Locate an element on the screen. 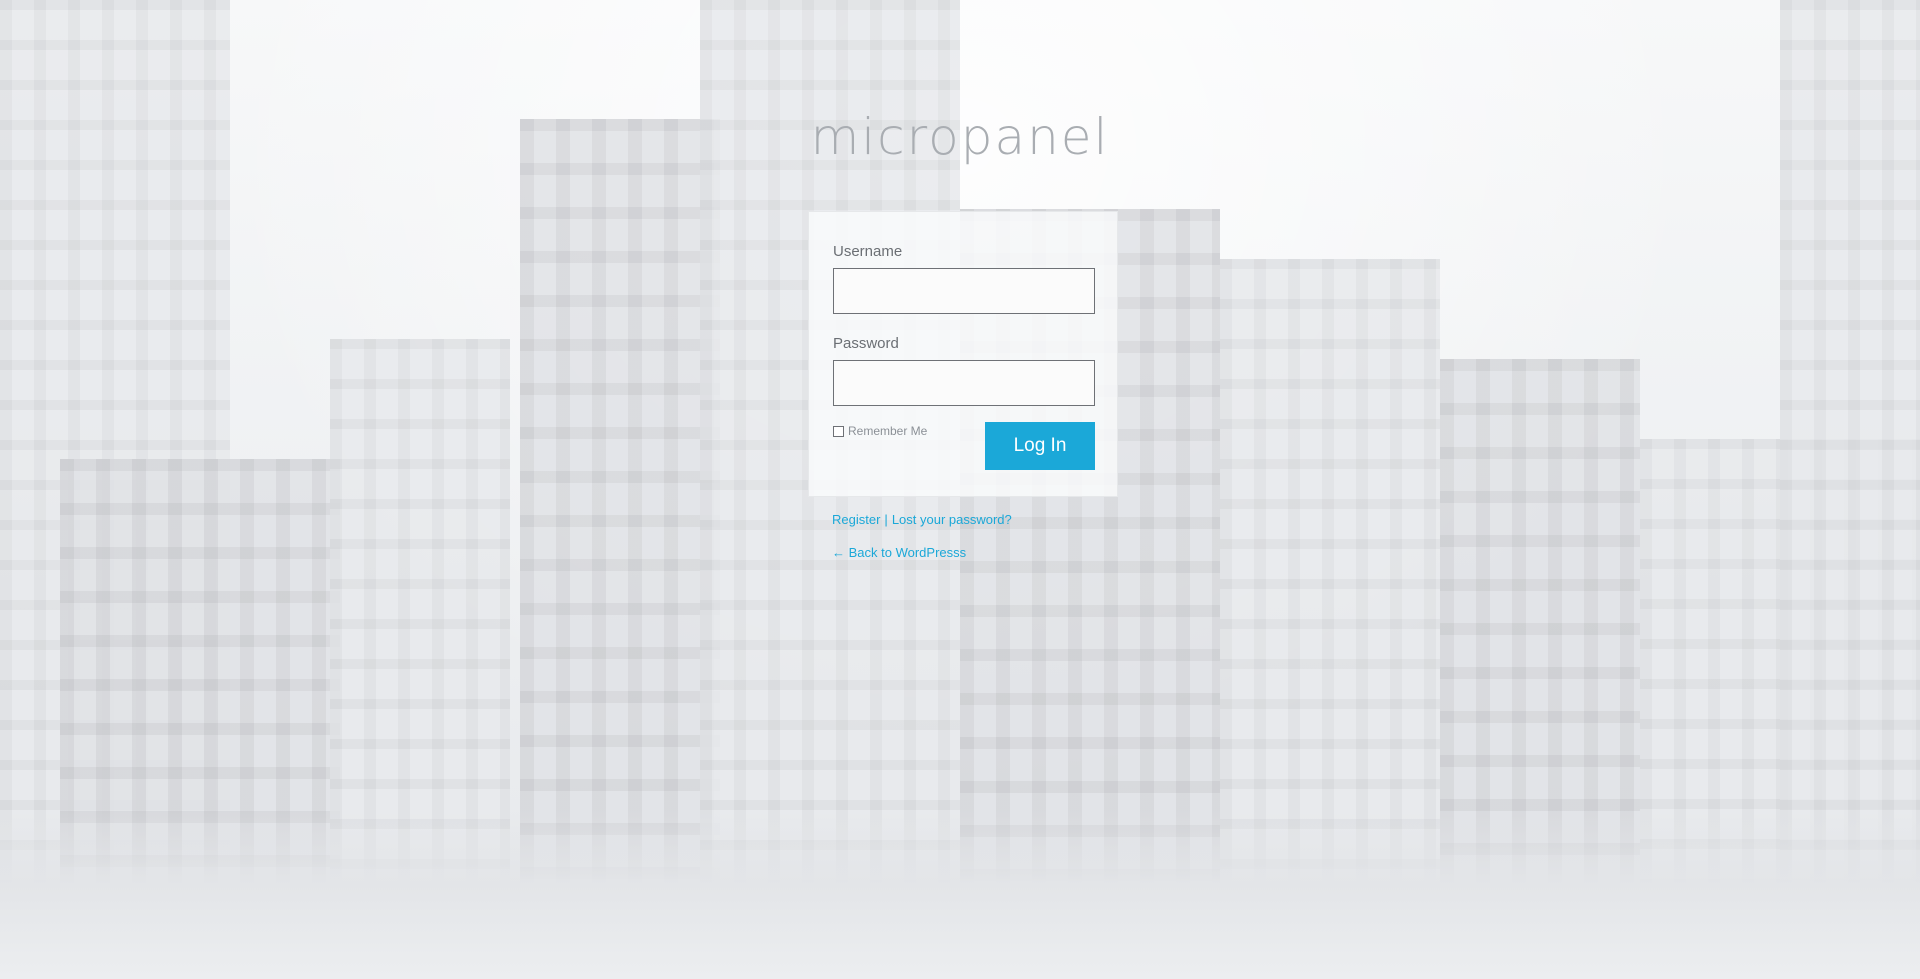 The image size is (1920, 979). remember-me: Remember Me is located at coordinates (880, 431).